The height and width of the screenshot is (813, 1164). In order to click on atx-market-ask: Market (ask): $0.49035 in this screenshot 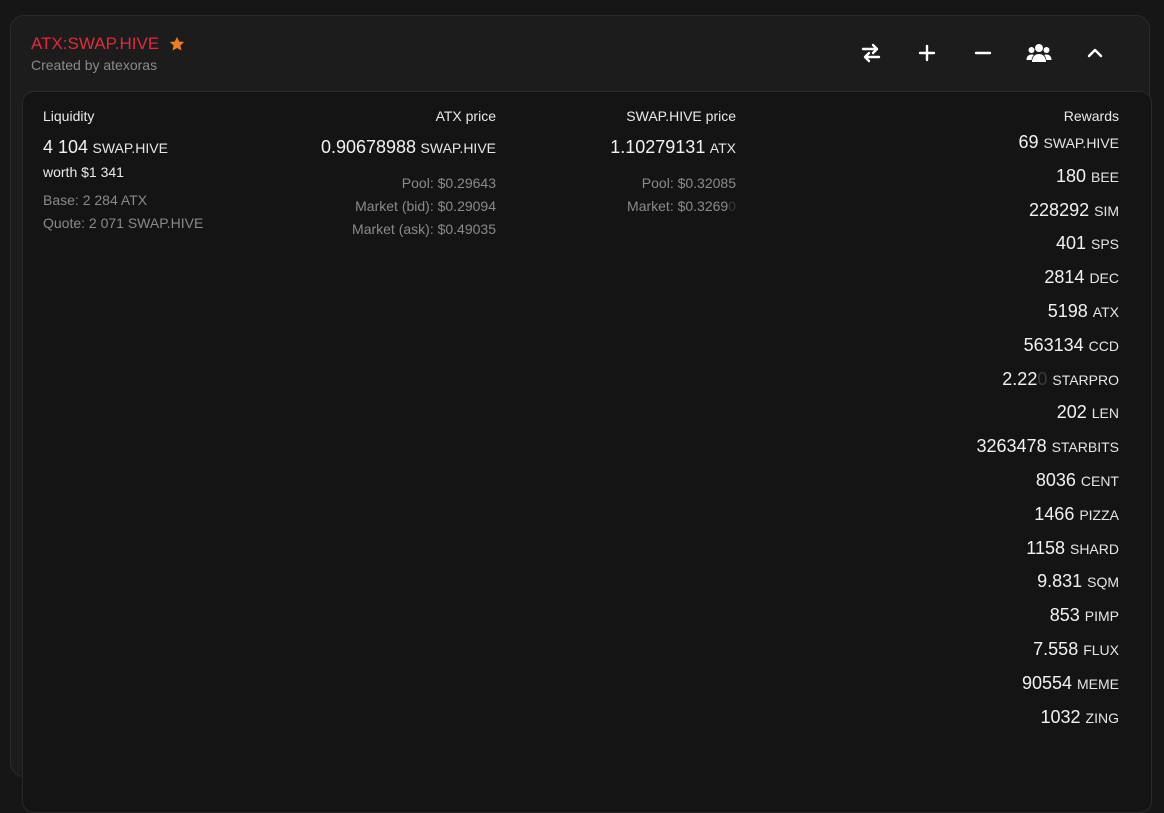, I will do `click(424, 229)`.